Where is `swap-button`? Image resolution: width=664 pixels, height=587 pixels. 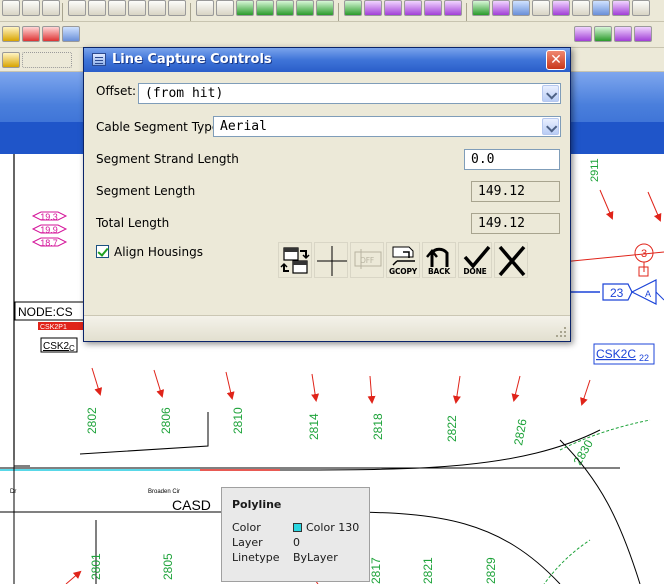 swap-button is located at coordinates (295, 260).